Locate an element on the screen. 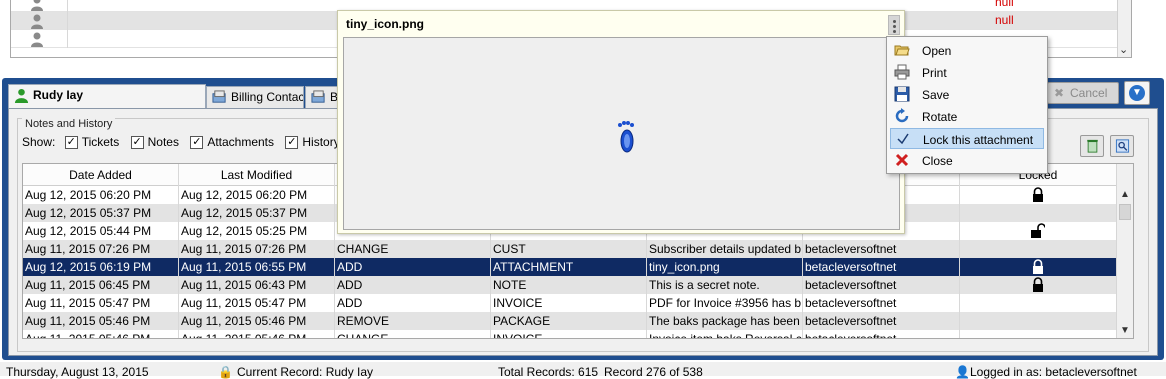 This screenshot has height=379, width=1166. menu-label: Print is located at coordinates (934, 73).